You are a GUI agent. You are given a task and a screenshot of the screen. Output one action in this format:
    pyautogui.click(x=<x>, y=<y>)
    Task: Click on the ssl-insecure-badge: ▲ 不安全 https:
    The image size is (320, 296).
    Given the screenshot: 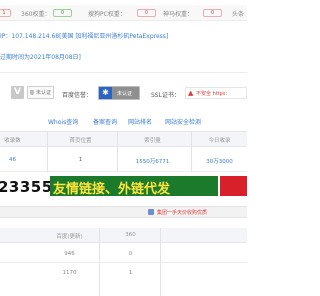 What is the action you would take?
    pyautogui.click(x=216, y=93)
    